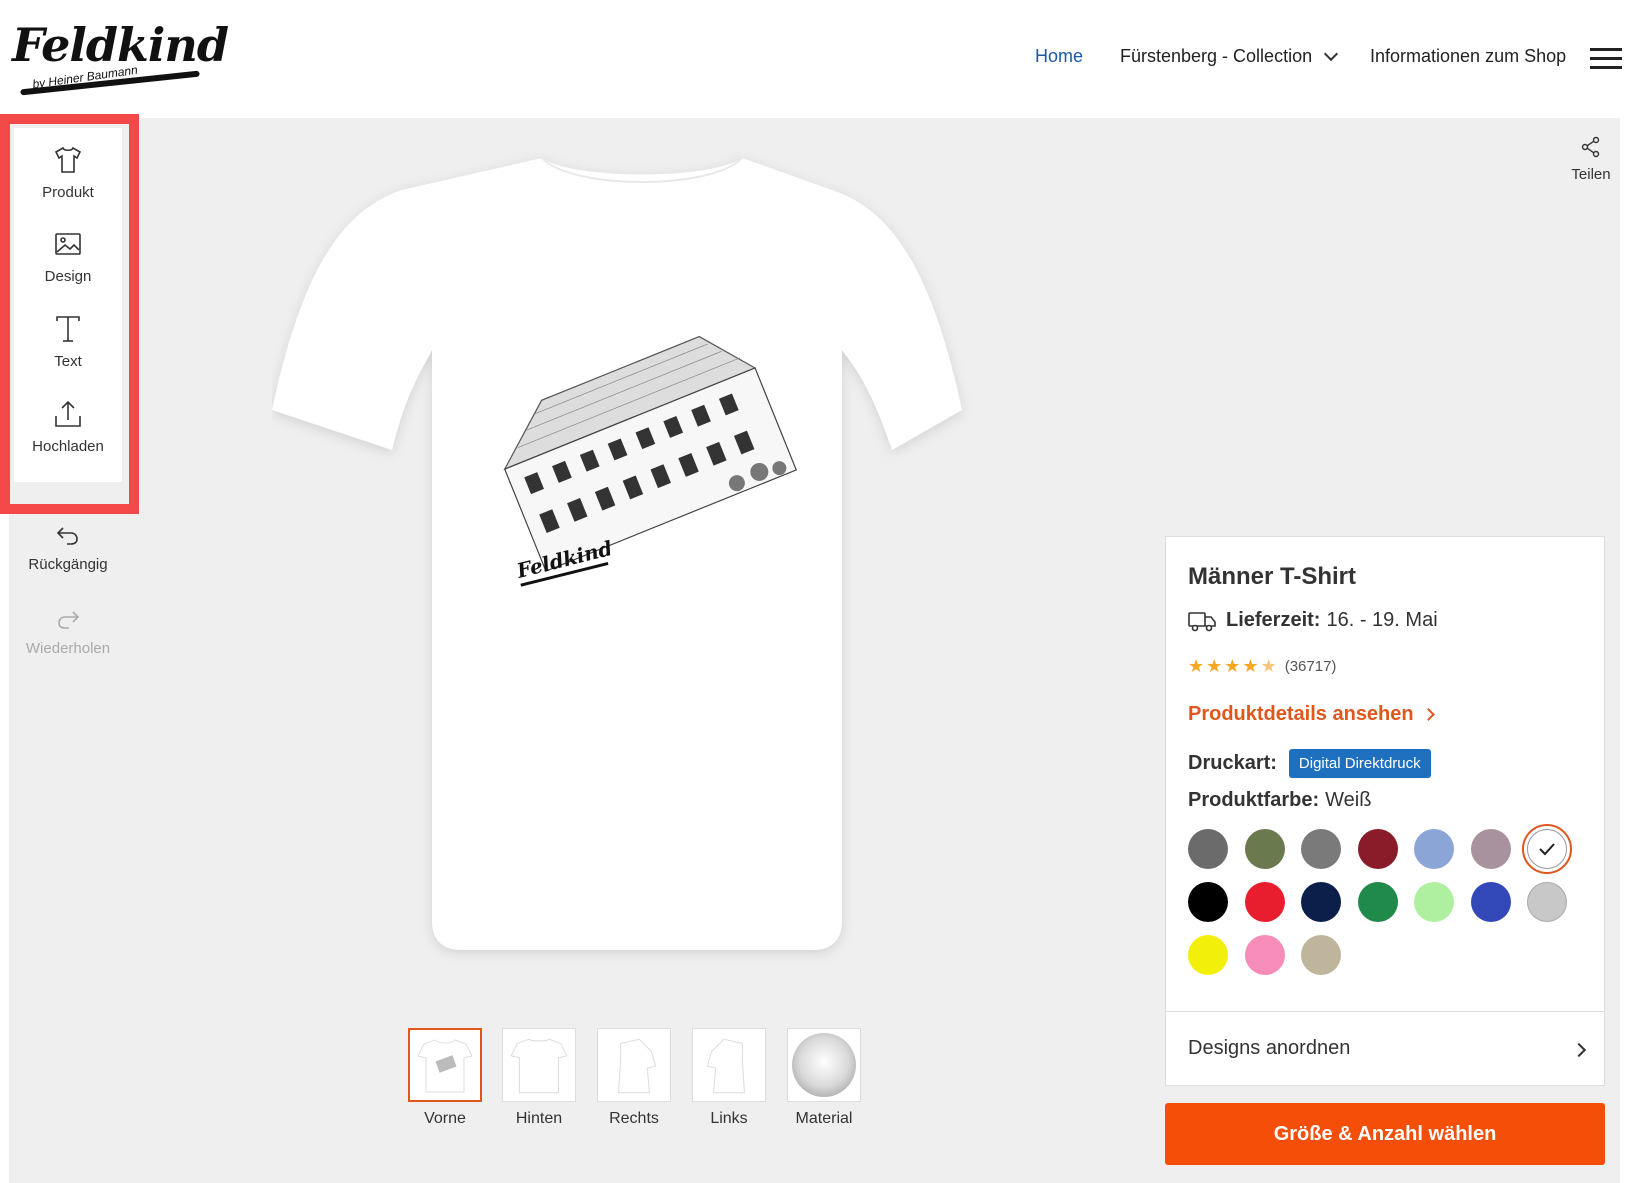  I want to click on share-label: Teilen, so click(1591, 174).